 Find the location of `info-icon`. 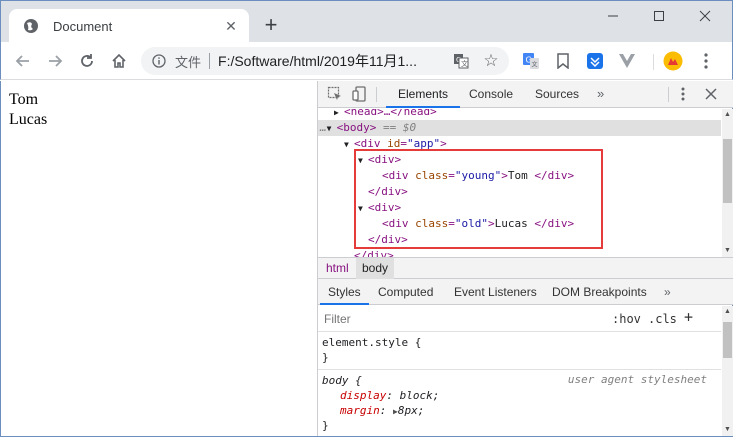

info-icon is located at coordinates (159, 61).